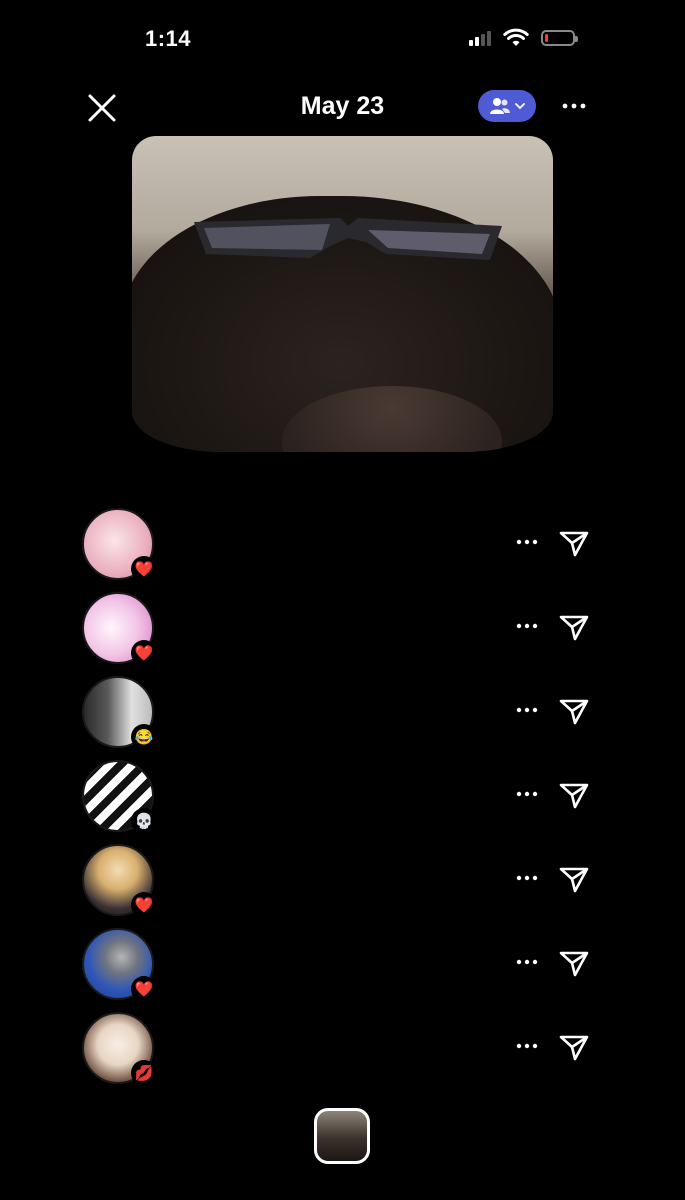 The image size is (685, 1200). What do you see at coordinates (168, 38) in the screenshot?
I see `clock: 1:14` at bounding box center [168, 38].